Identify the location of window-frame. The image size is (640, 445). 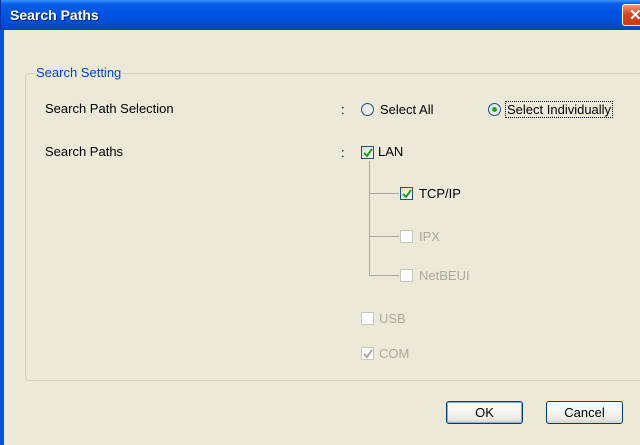
(2, 237).